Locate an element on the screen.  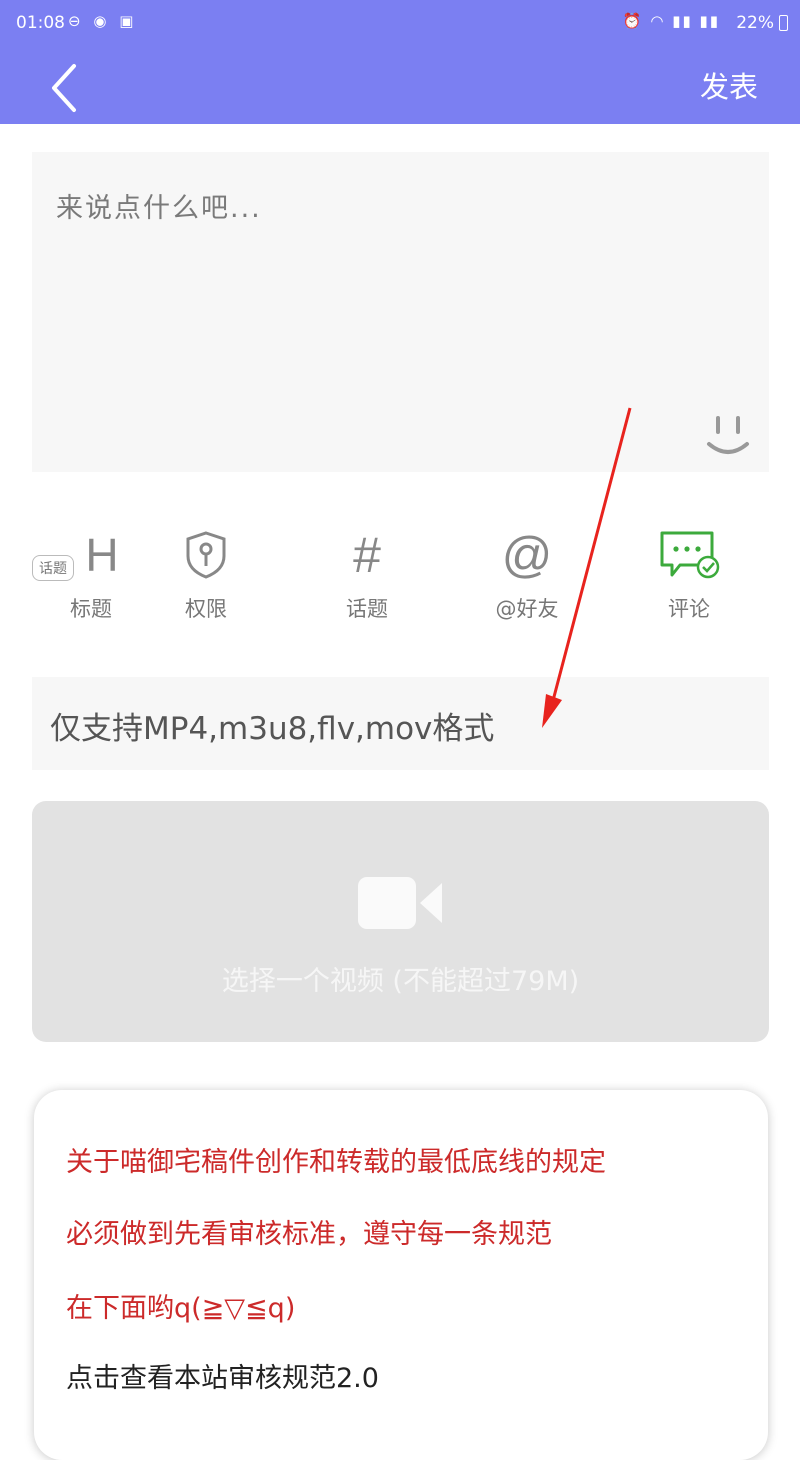
smiley-icon is located at coordinates (728, 435).